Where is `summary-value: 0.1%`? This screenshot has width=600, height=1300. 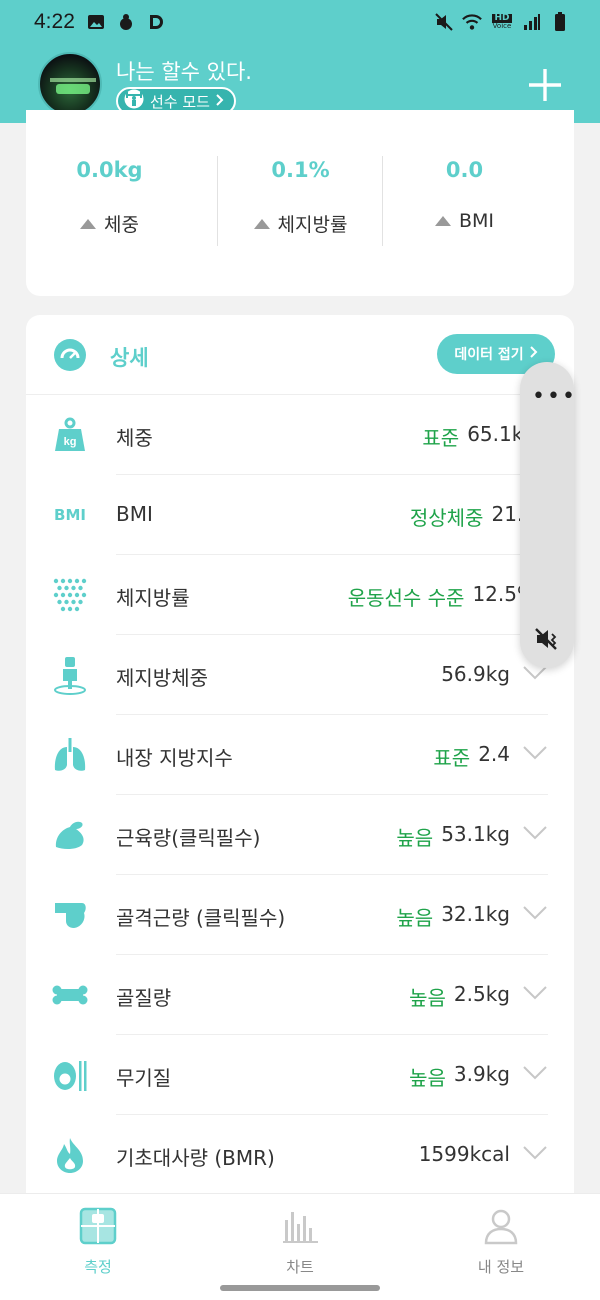
summary-value: 0.1% is located at coordinates (300, 170).